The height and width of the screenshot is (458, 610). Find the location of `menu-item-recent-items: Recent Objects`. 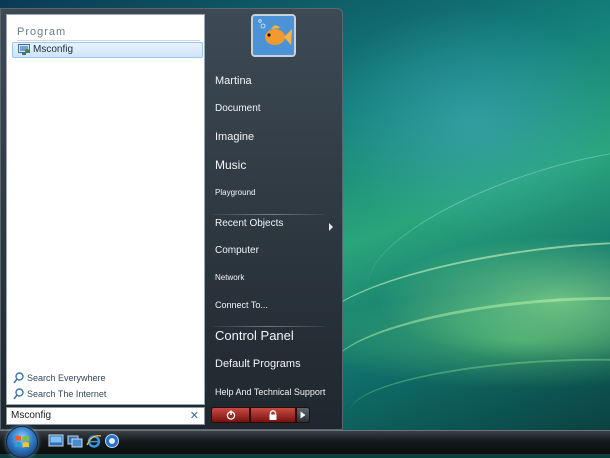

menu-item-recent-items: Recent Objects is located at coordinates (249, 223).